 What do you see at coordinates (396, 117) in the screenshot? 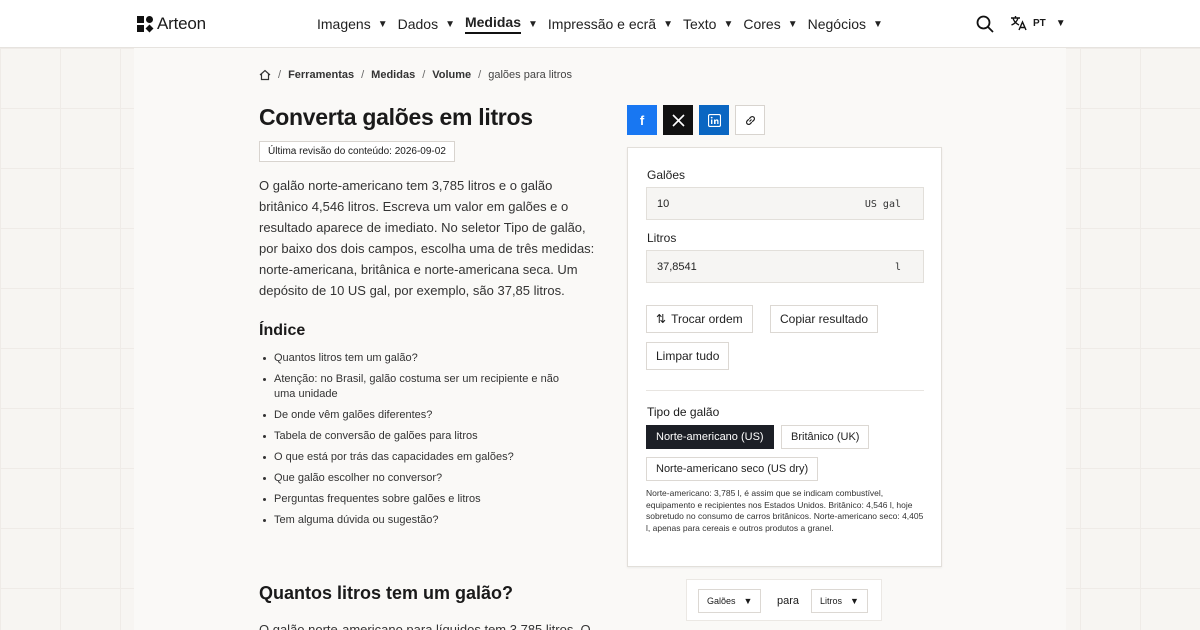
I see `page-title: Converta galões em litros` at bounding box center [396, 117].